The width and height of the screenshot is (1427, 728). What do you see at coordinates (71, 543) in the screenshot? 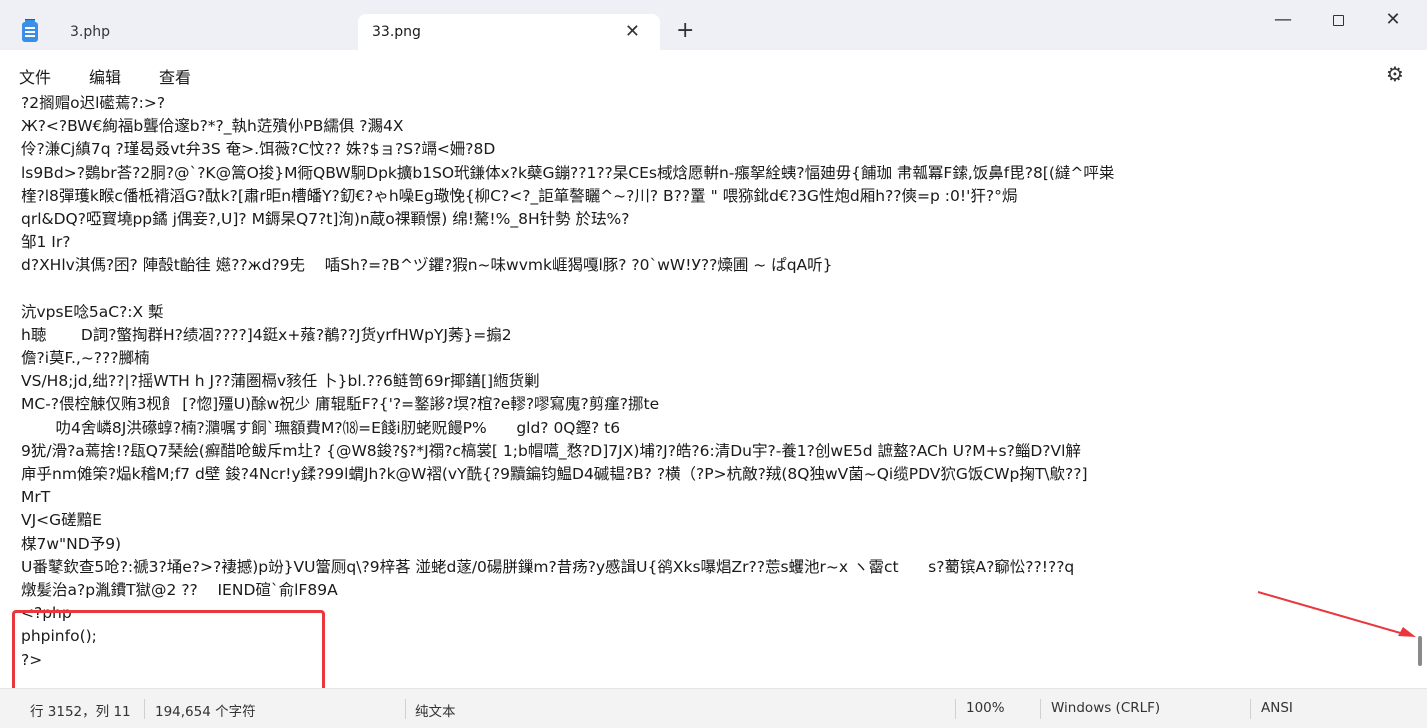
I see `editor-line: 楳7w"ND予9)` at bounding box center [71, 543].